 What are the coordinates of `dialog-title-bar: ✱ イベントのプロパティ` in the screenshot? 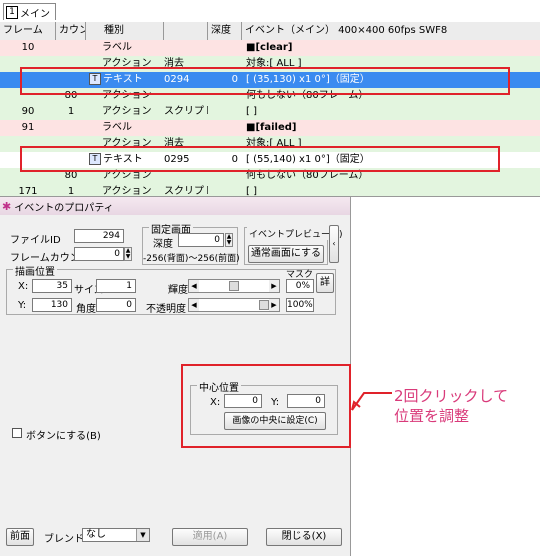 It's located at (175, 206).